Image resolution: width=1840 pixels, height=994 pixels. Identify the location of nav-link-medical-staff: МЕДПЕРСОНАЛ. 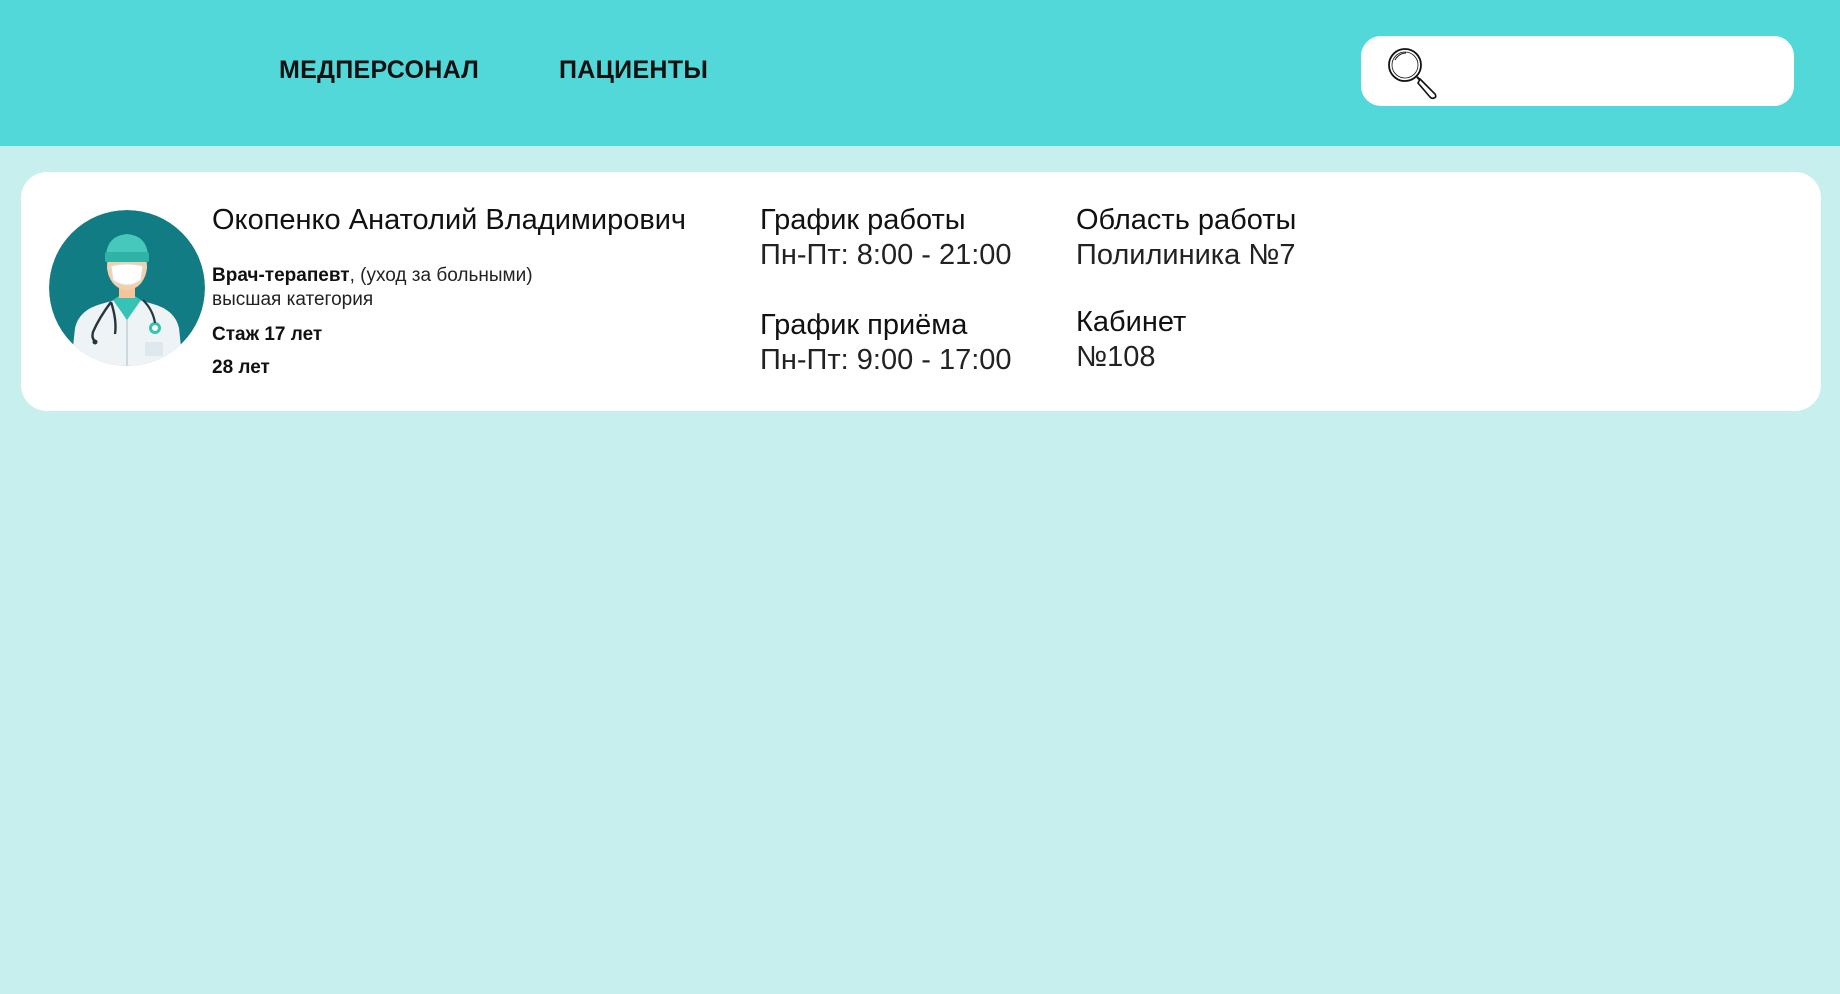
(379, 70).